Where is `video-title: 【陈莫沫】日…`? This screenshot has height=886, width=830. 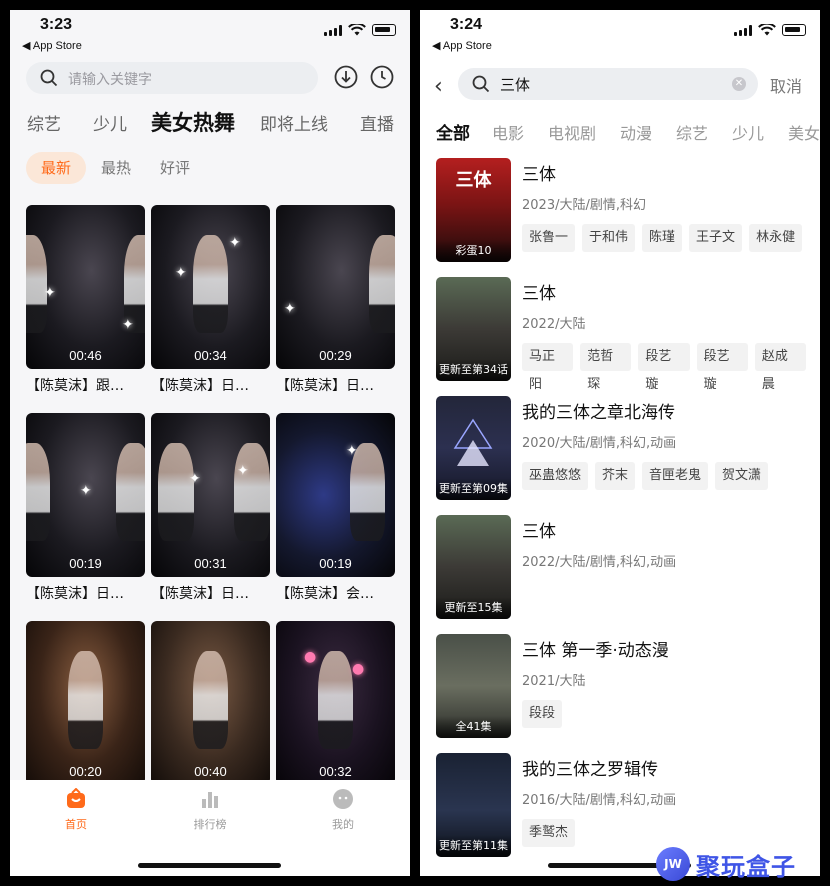 video-title: 【陈莫沫】日… is located at coordinates (200, 594).